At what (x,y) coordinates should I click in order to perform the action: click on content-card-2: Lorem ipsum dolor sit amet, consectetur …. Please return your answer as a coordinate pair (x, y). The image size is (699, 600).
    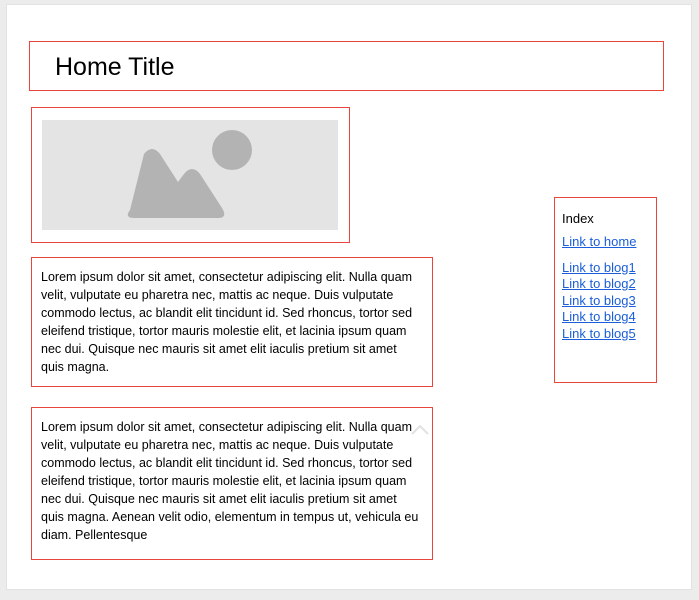
    Looking at the image, I should click on (232, 483).